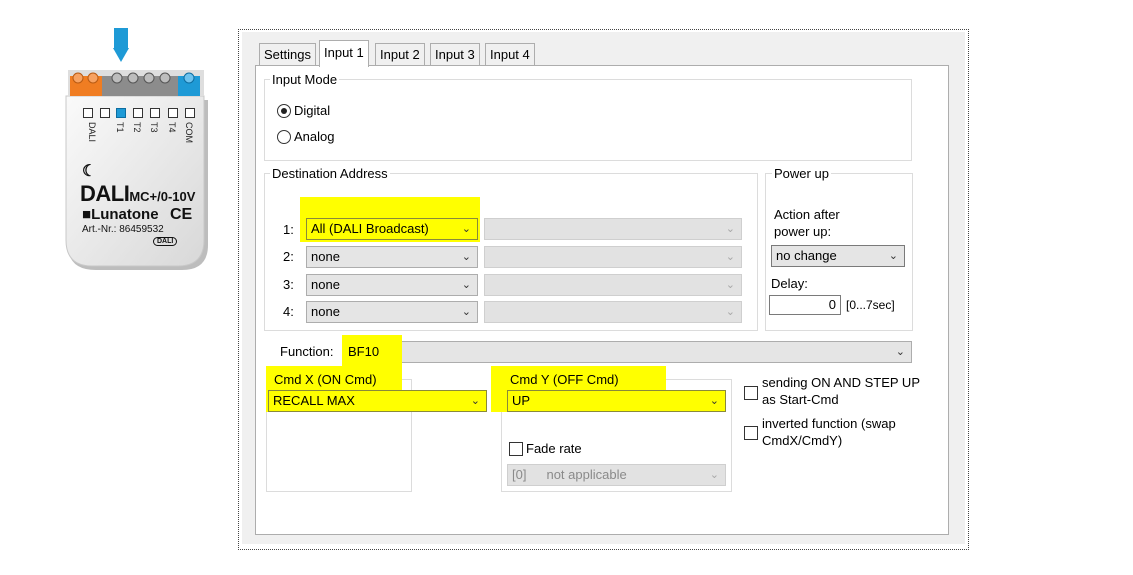 The image size is (1133, 575). Describe the element at coordinates (751, 433) in the screenshot. I see `inverted-function-checkbox` at that location.